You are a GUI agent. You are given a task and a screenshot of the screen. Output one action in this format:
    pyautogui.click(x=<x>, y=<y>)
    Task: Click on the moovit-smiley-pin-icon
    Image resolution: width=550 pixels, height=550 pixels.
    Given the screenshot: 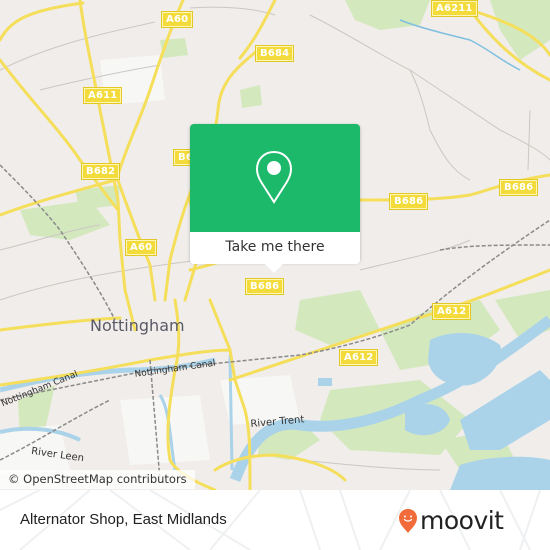 What is the action you would take?
    pyautogui.click(x=408, y=520)
    